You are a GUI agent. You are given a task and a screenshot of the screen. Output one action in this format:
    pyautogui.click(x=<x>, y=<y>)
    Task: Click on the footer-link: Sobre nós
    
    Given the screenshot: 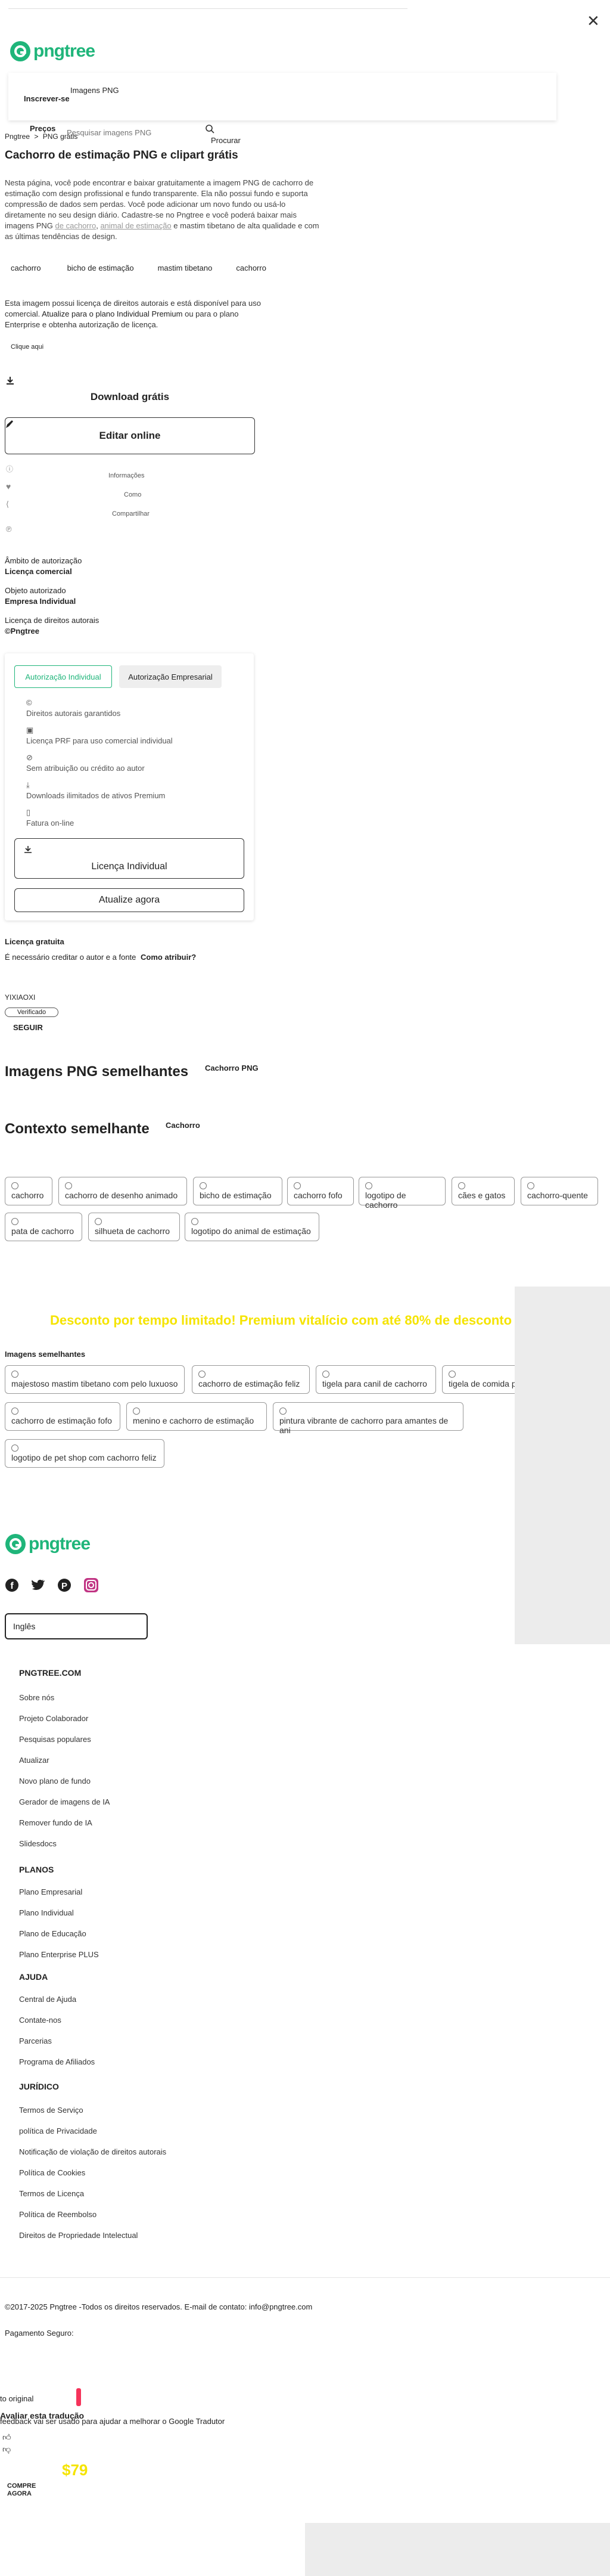 What is the action you would take?
    pyautogui.click(x=36, y=1697)
    